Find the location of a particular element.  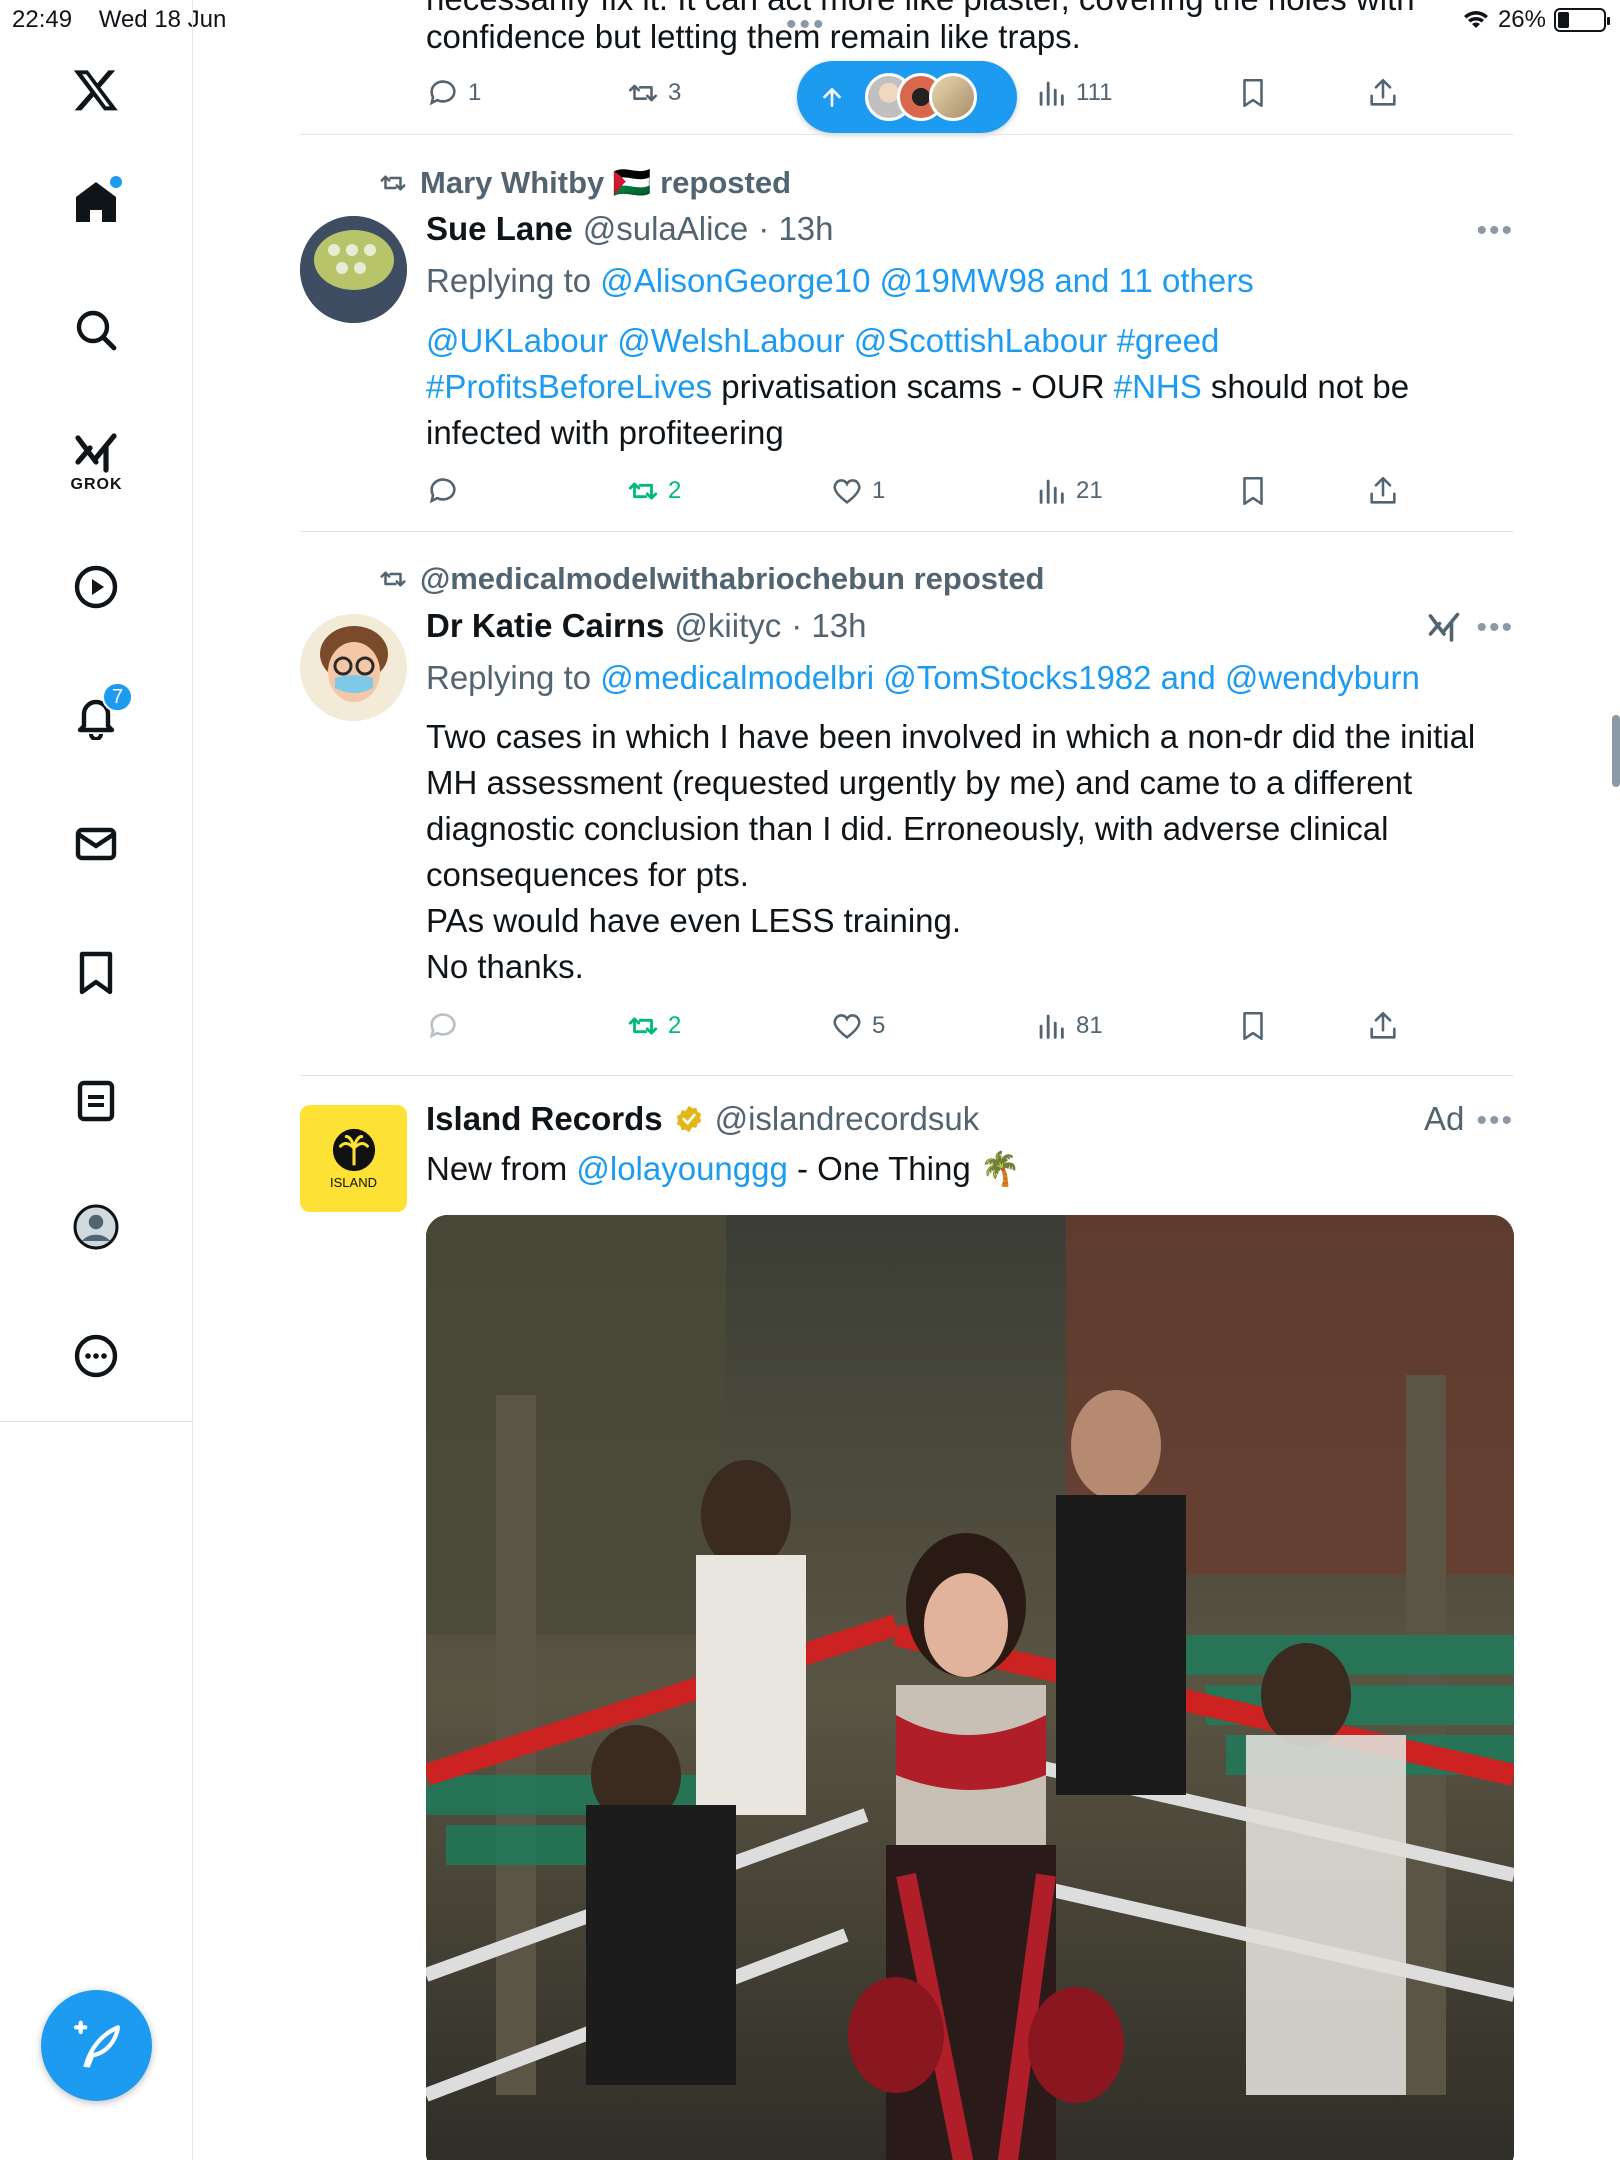

battery-icon is located at coordinates (1582, 20).